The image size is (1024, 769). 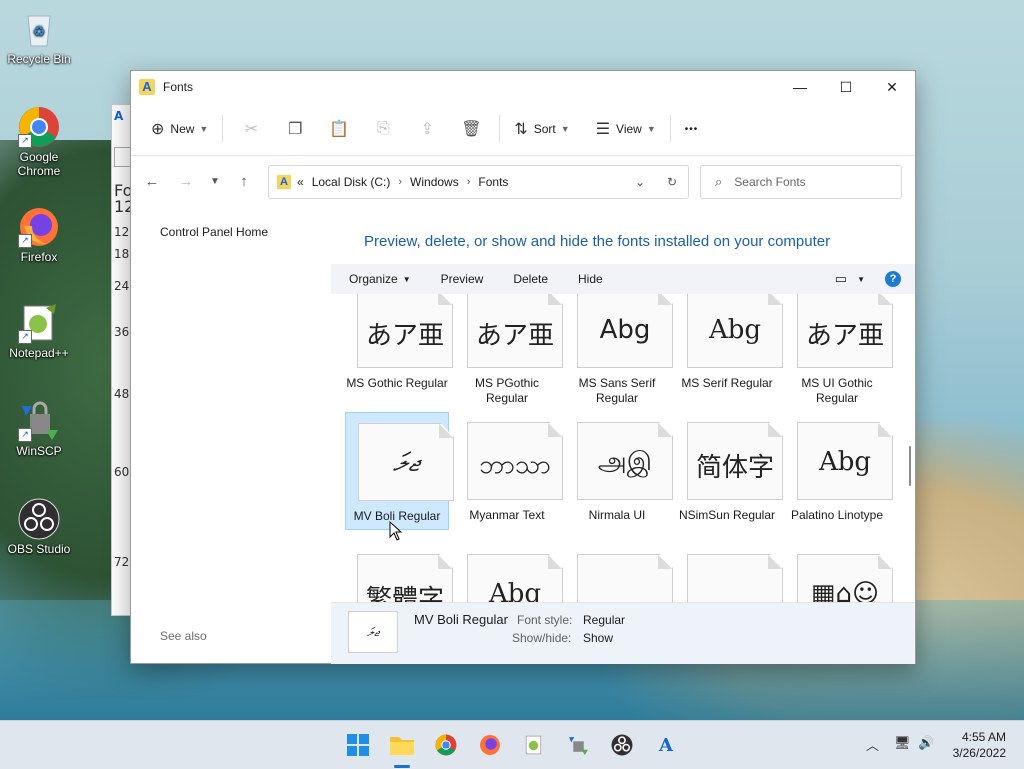 I want to click on shortcut-arrow-icon: ↗, so click(x=25, y=141).